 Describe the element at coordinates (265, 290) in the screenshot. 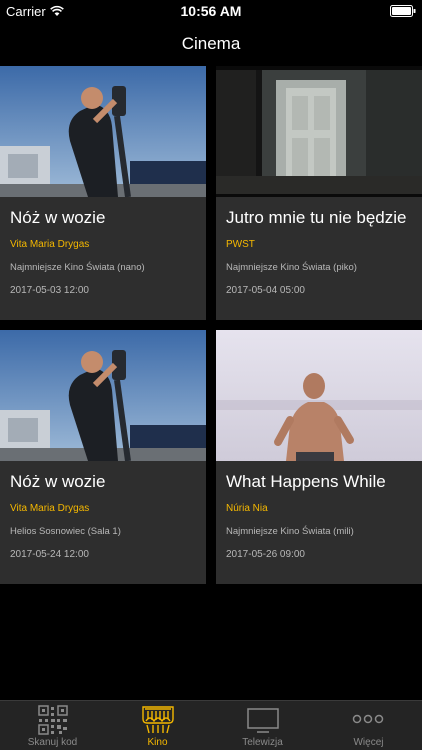

I see `movie-date: 2017-05-04 05:00` at that location.